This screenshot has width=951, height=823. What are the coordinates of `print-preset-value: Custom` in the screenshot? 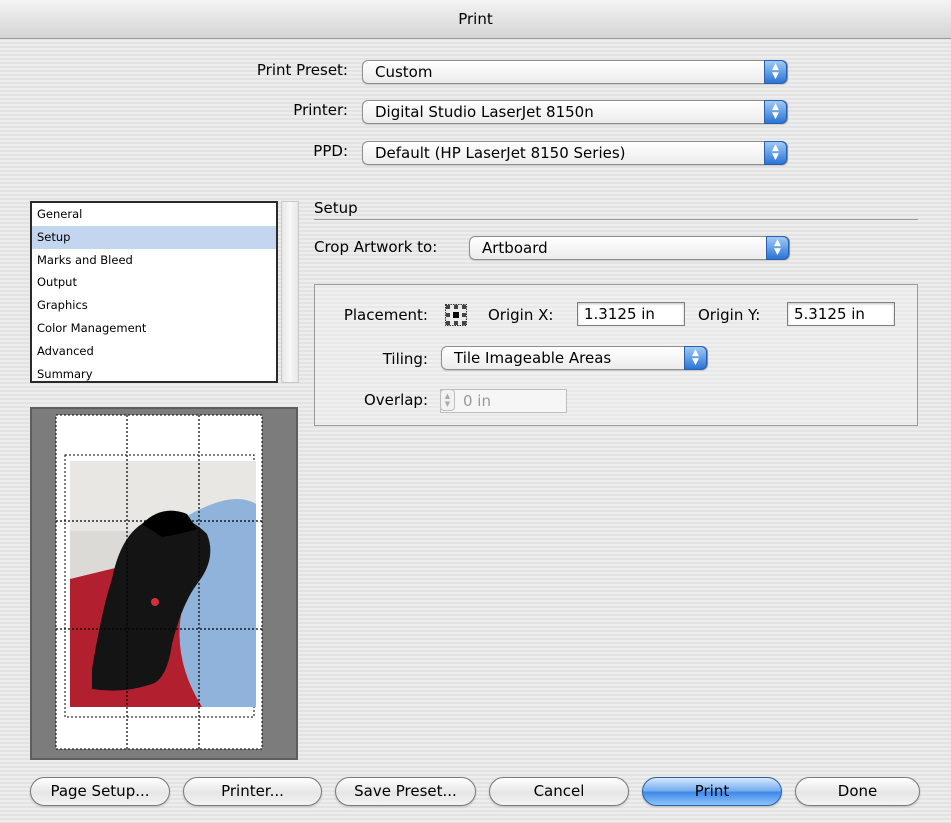 It's located at (404, 72).